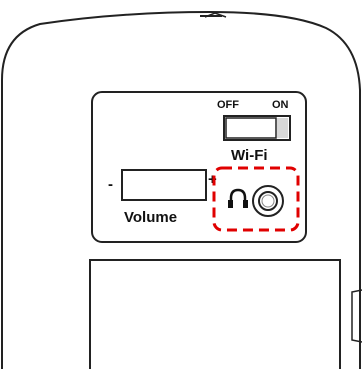  Describe the element at coordinates (150, 217) in the screenshot. I see `volume-caption: Volume` at that location.